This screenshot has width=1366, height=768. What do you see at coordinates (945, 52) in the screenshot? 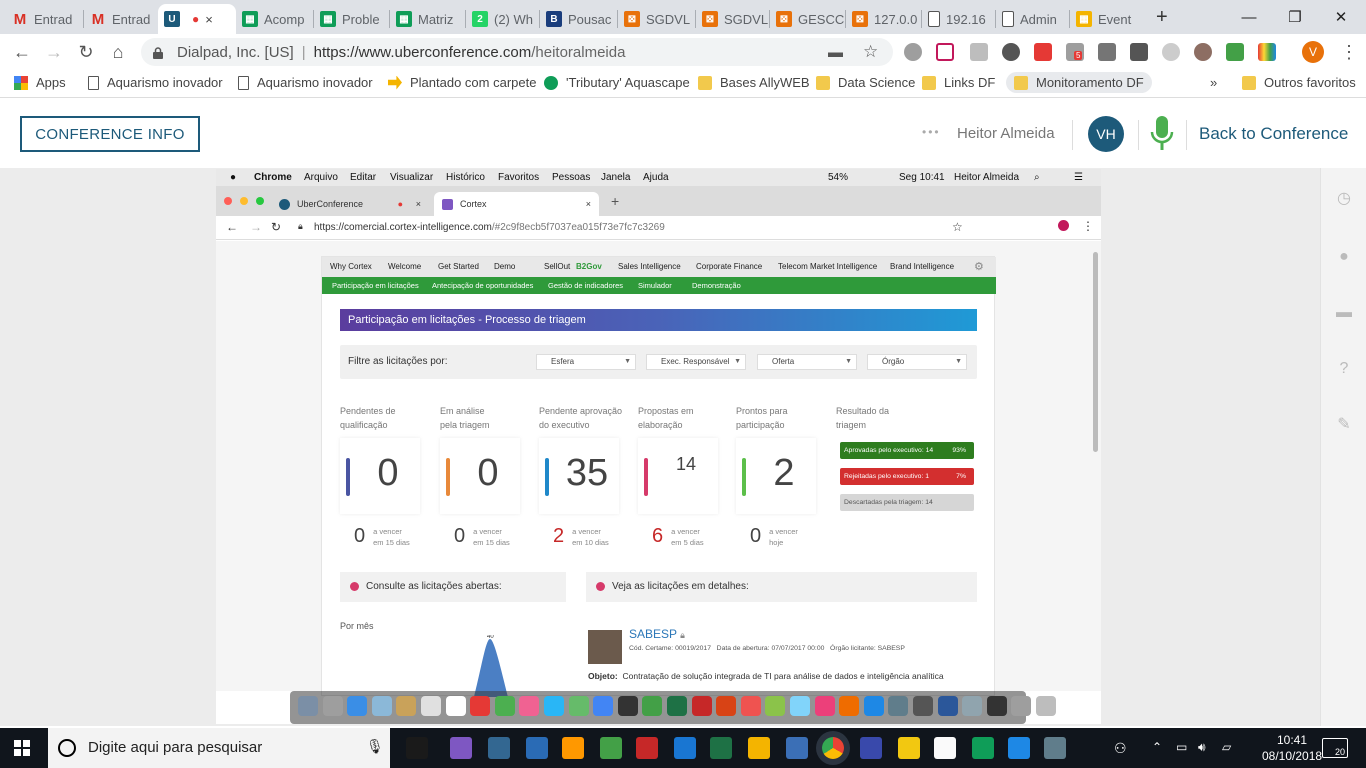
I see `extension-pocket-icon` at bounding box center [945, 52].